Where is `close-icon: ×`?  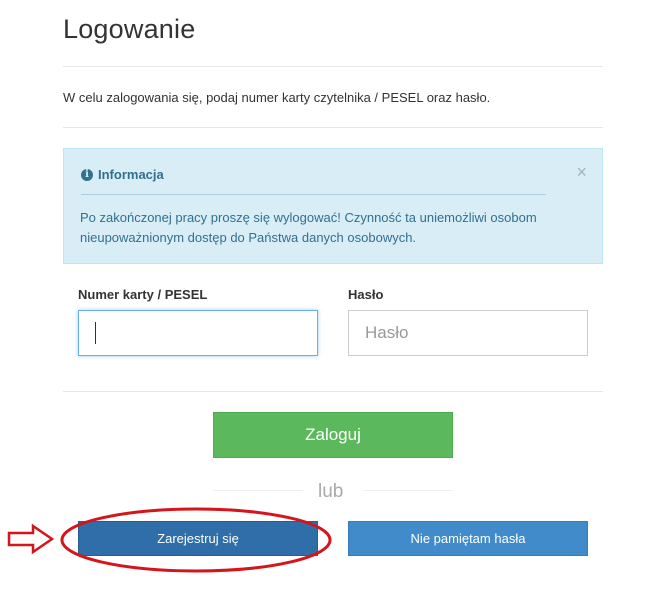
close-icon: × is located at coordinates (581, 172).